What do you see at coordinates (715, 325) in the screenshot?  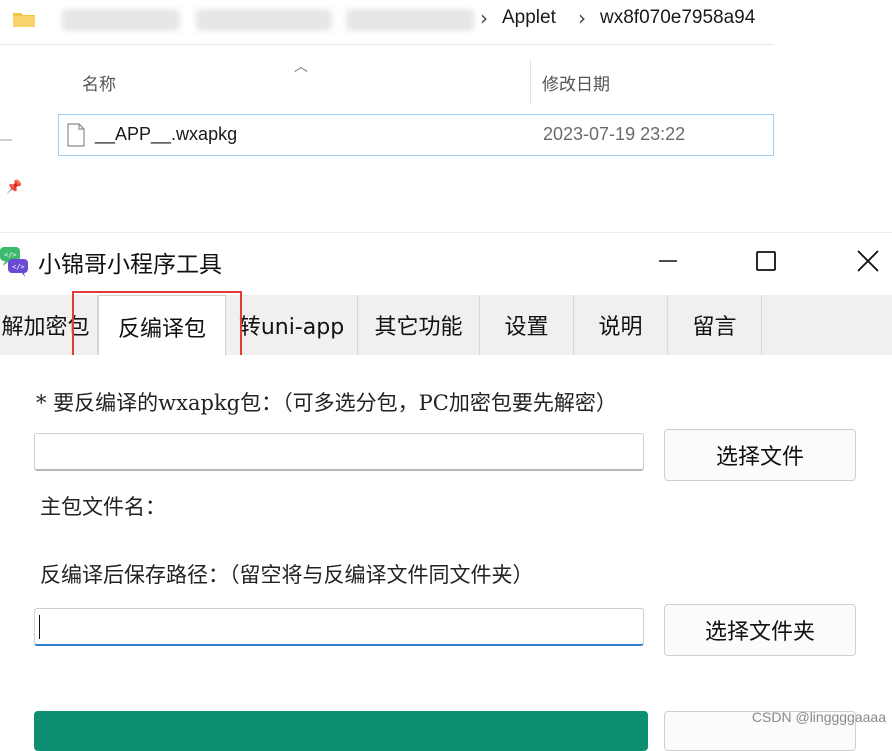 I see `tab-messages: 留言` at bounding box center [715, 325].